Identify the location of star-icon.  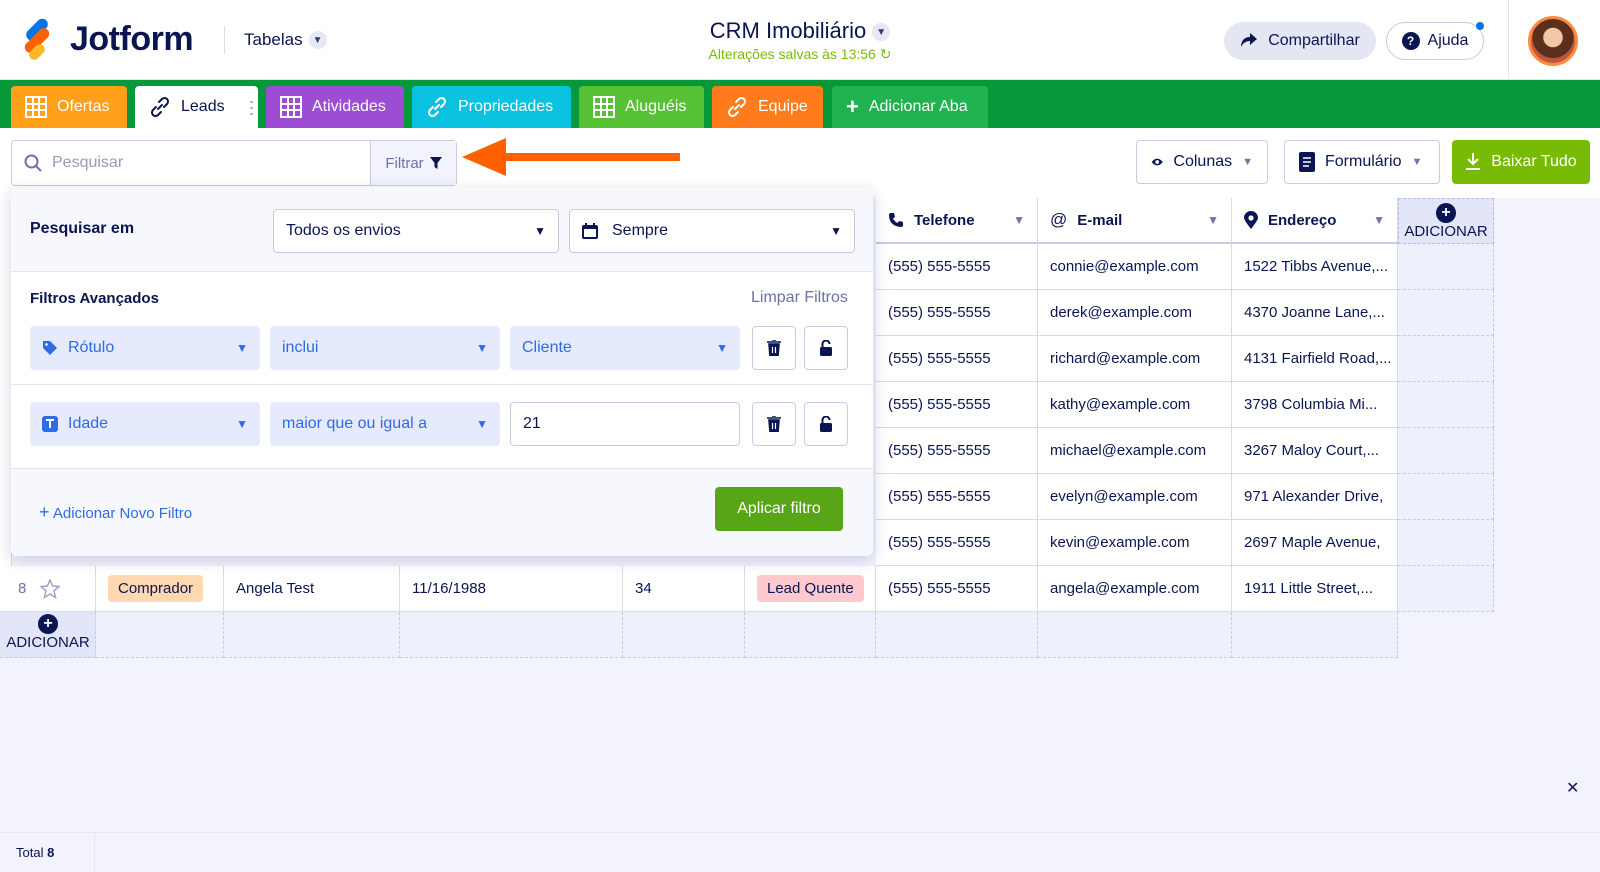
(50, 588).